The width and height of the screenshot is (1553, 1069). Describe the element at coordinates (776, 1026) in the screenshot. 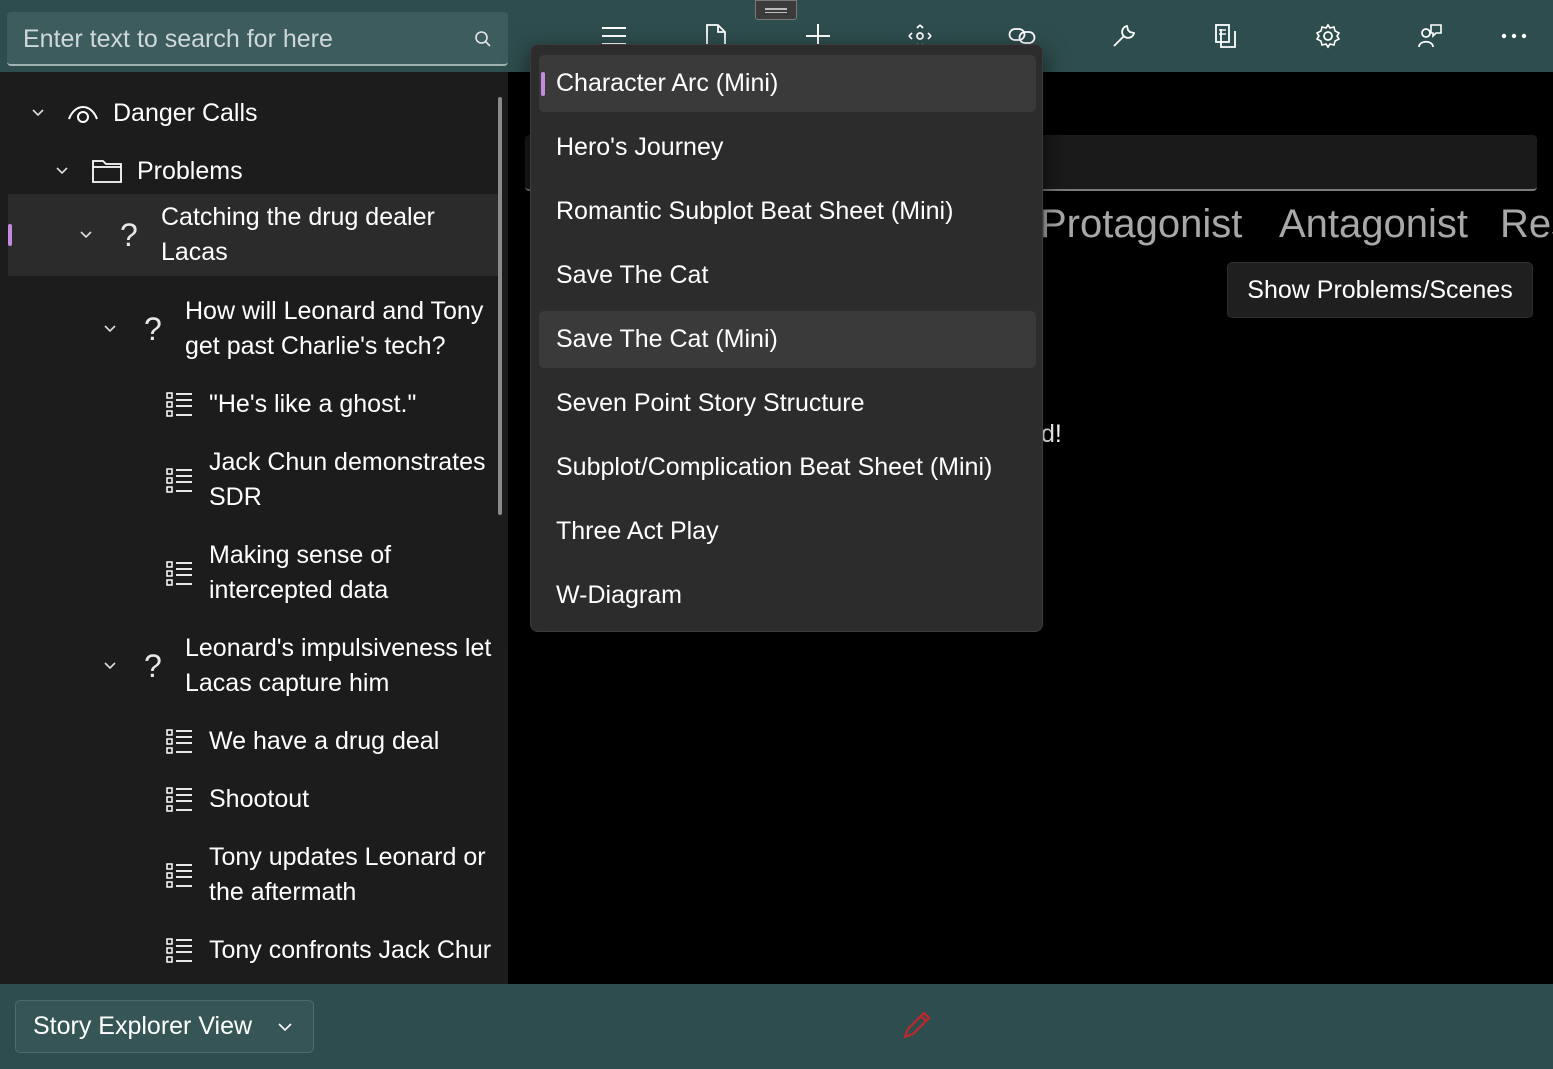

I see `status-bar: Story Explorer View` at that location.